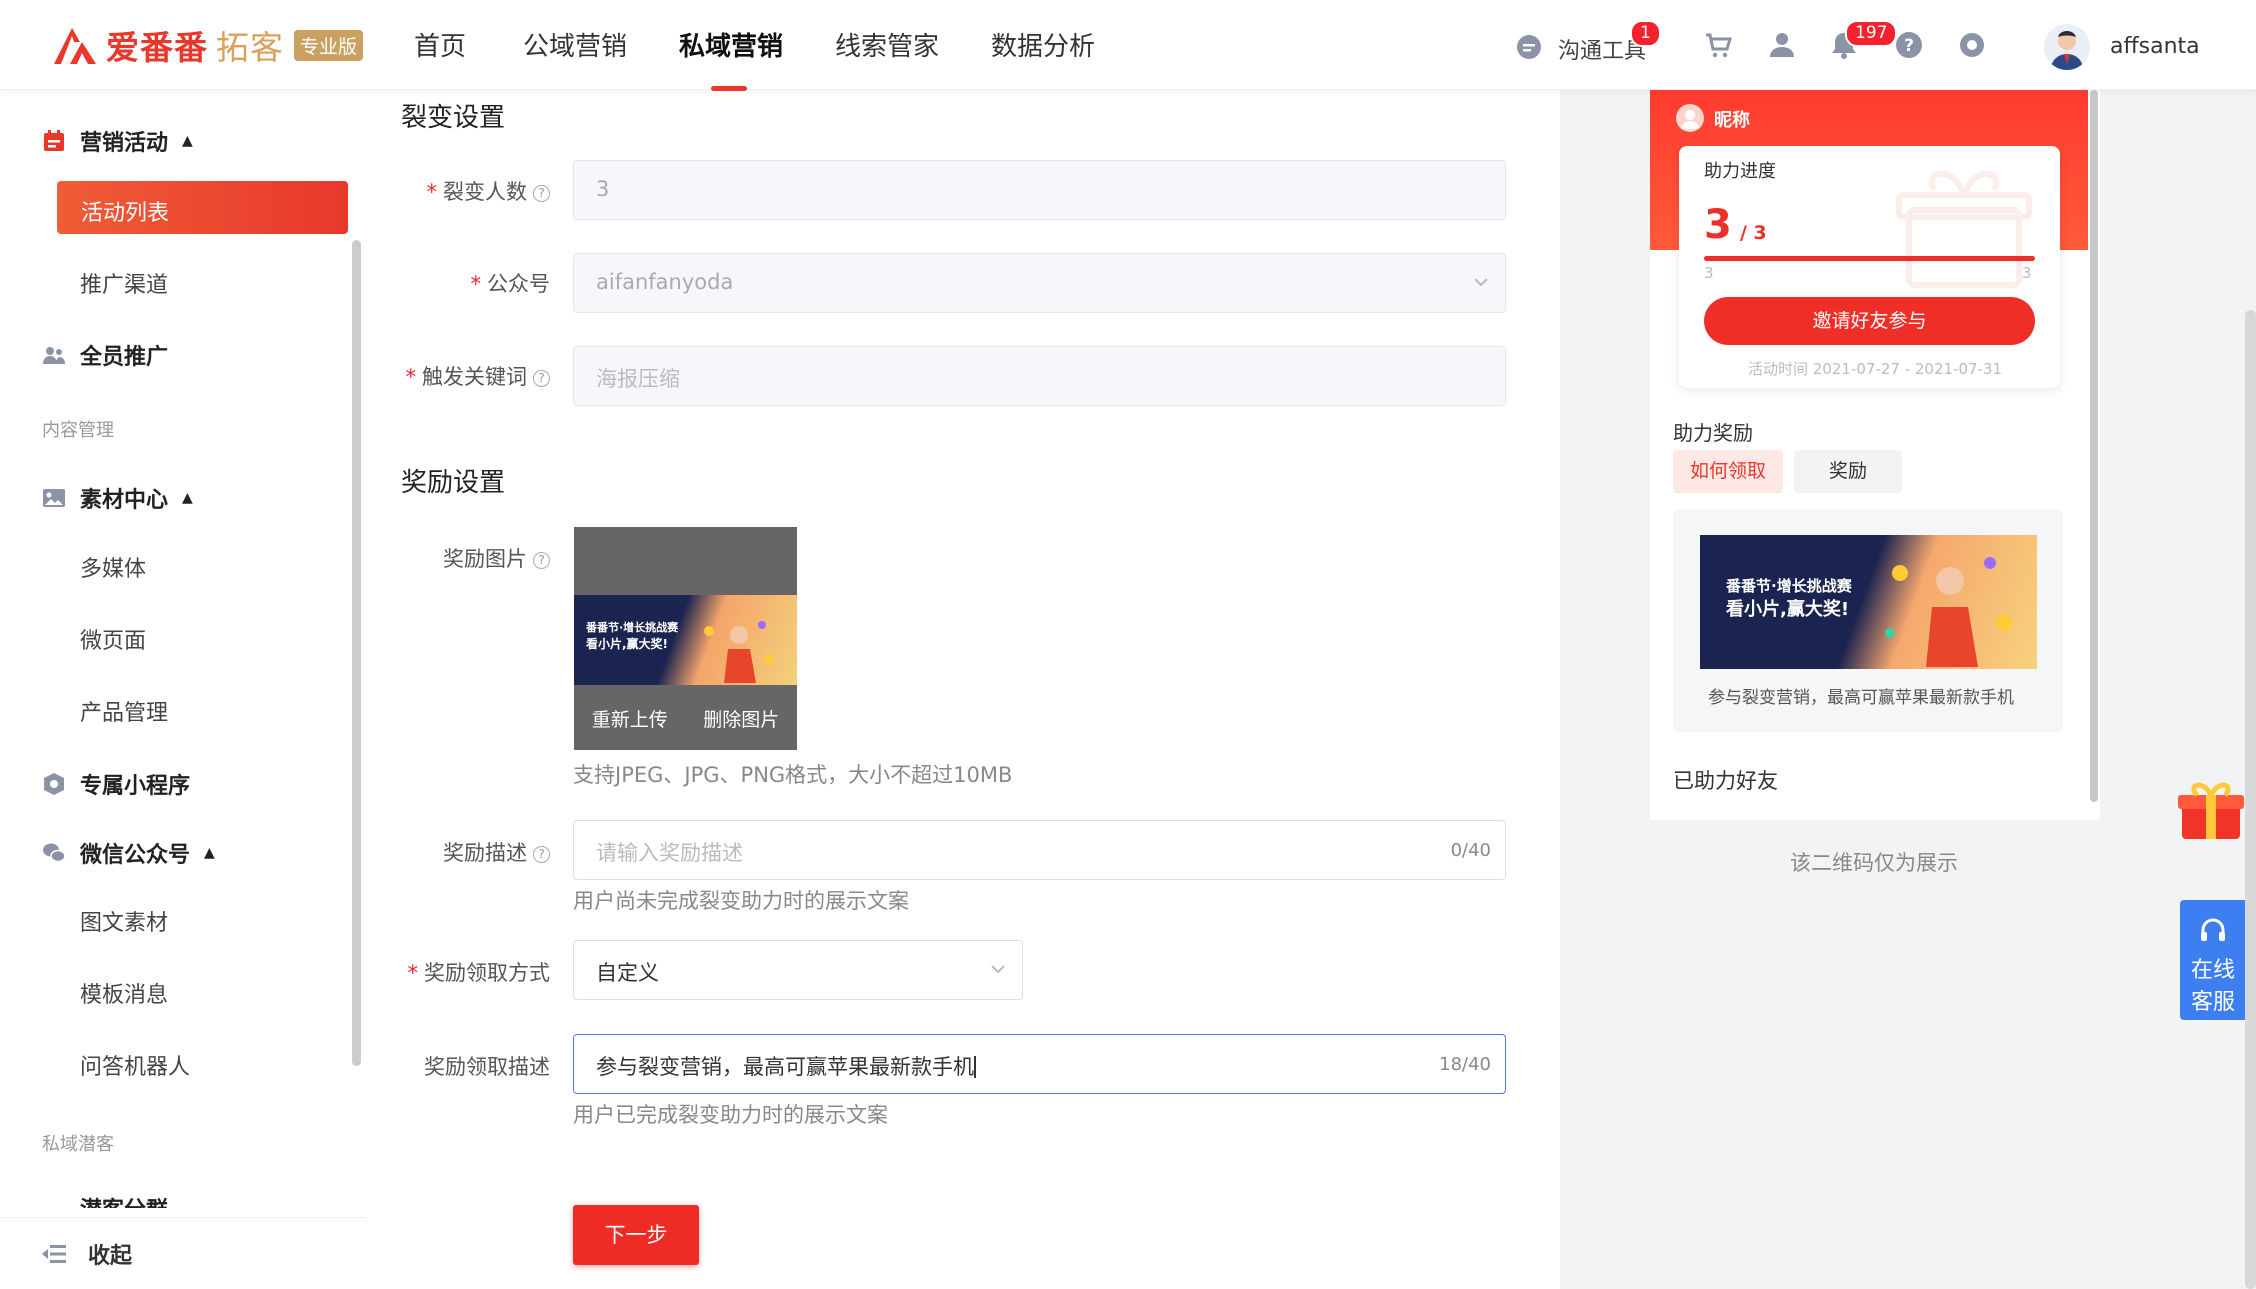  What do you see at coordinates (998, 969) in the screenshot?
I see `chevron-down-icon` at bounding box center [998, 969].